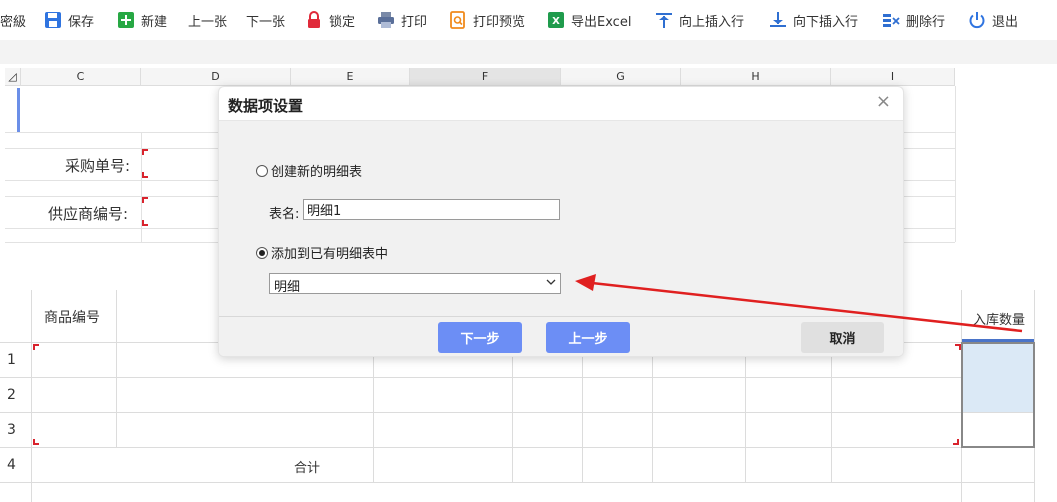 The image size is (1057, 502). I want to click on column-header-e: E, so click(350, 77).